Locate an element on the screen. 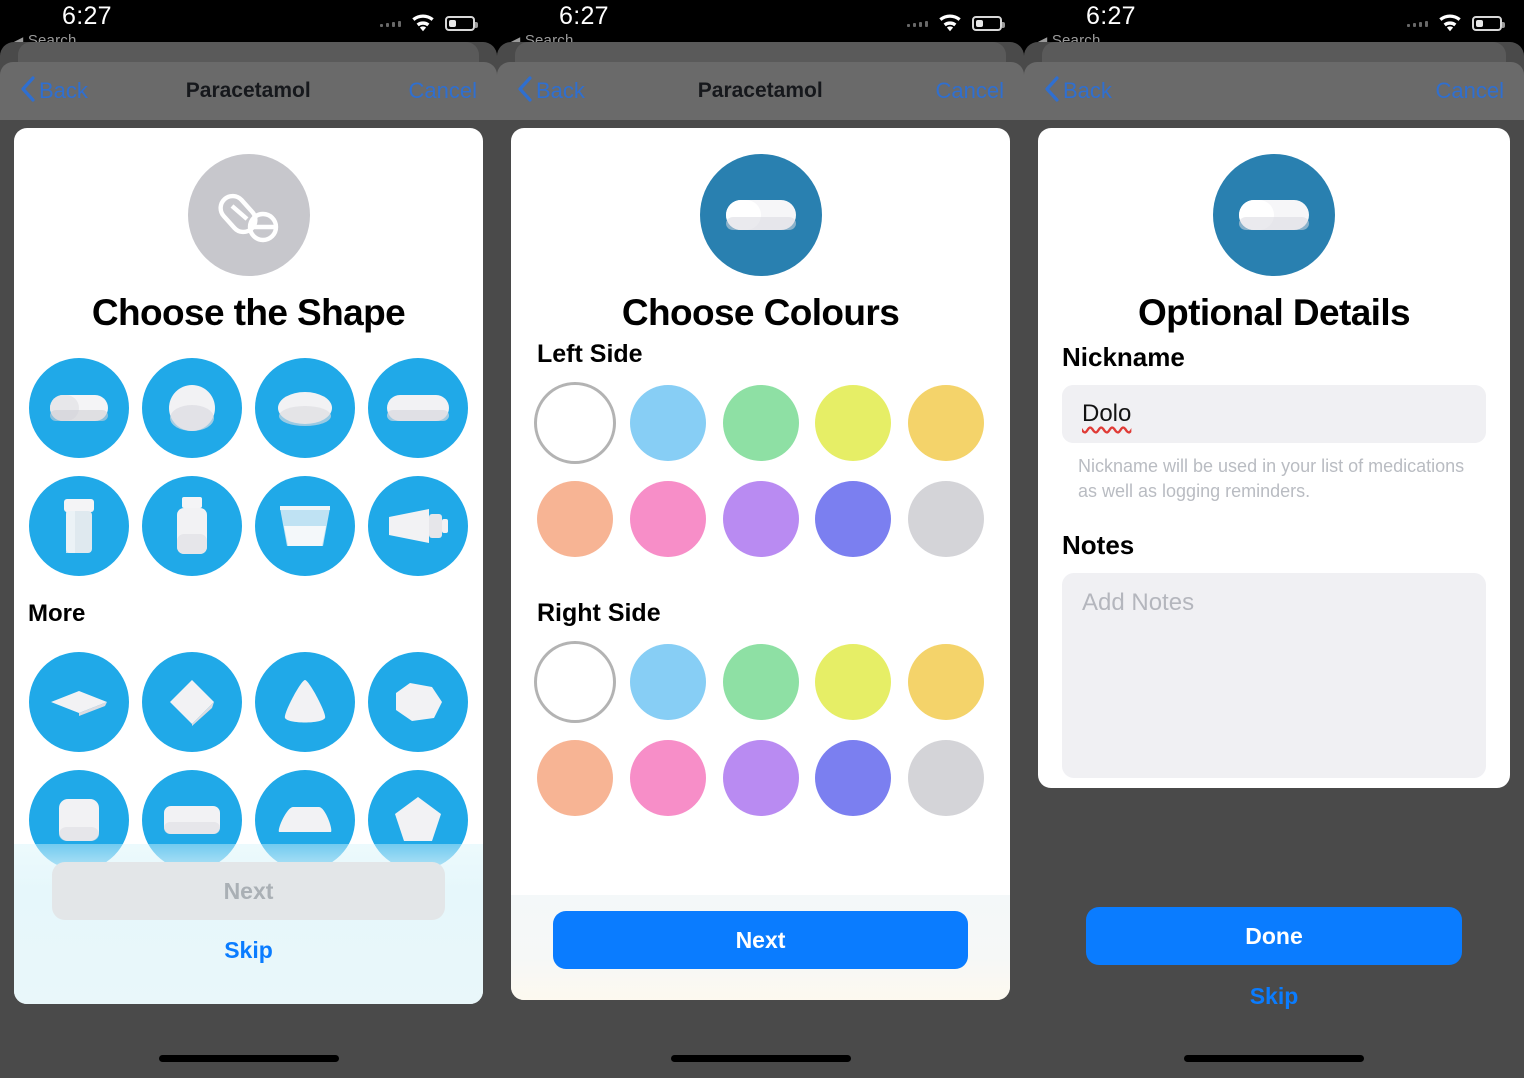 This screenshot has width=1524, height=1078. right-side-label: Right Side is located at coordinates (599, 613).